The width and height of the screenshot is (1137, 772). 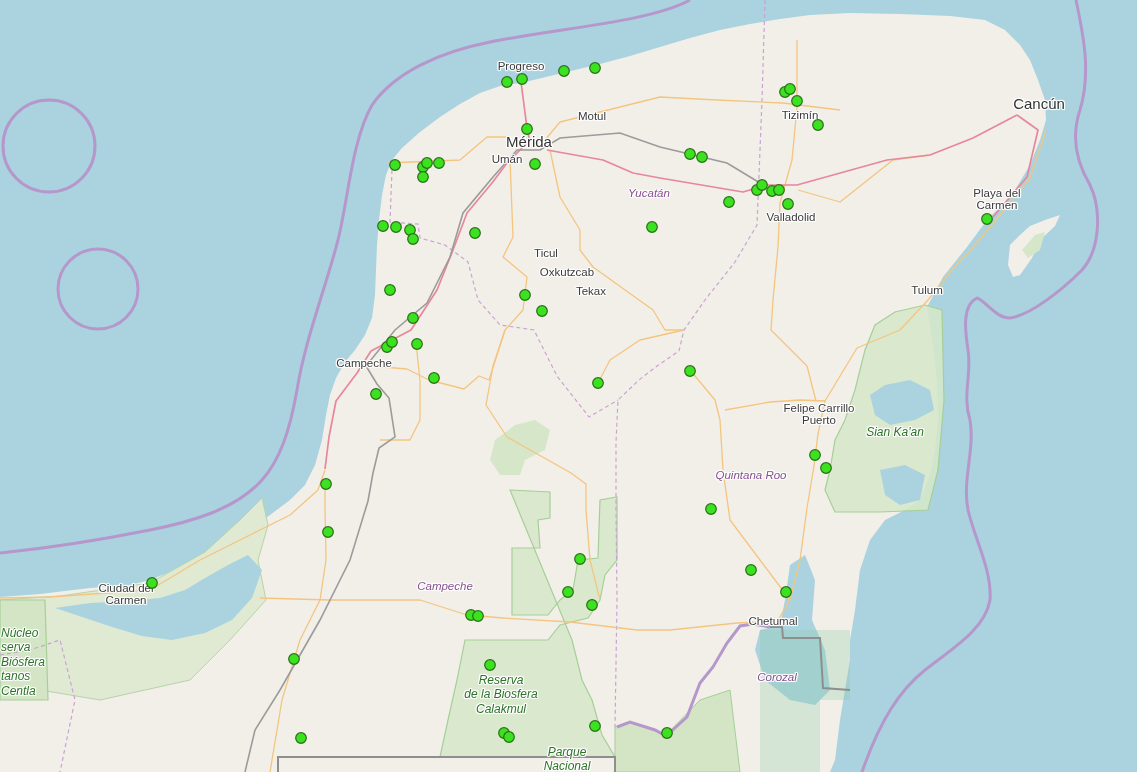 I want to click on city-label: Cancún, so click(x=1039, y=104).